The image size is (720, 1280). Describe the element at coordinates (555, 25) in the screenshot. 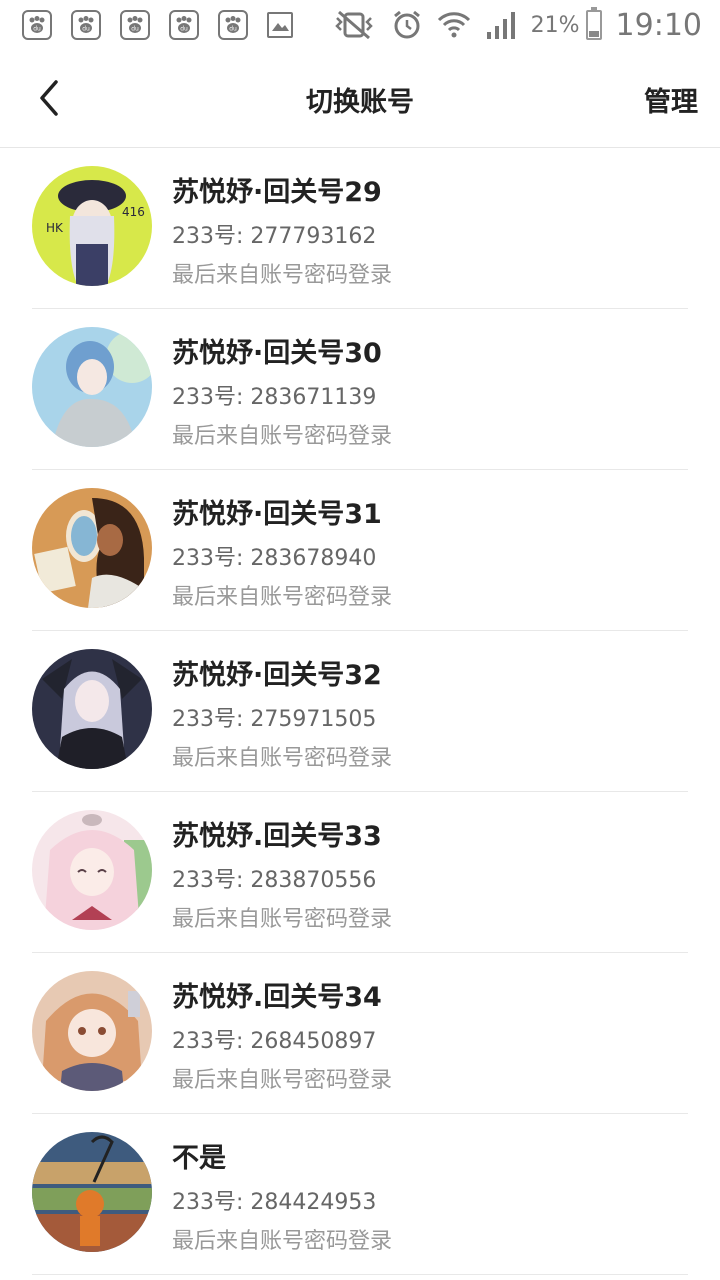

I see `battery-percent: 21%` at that location.